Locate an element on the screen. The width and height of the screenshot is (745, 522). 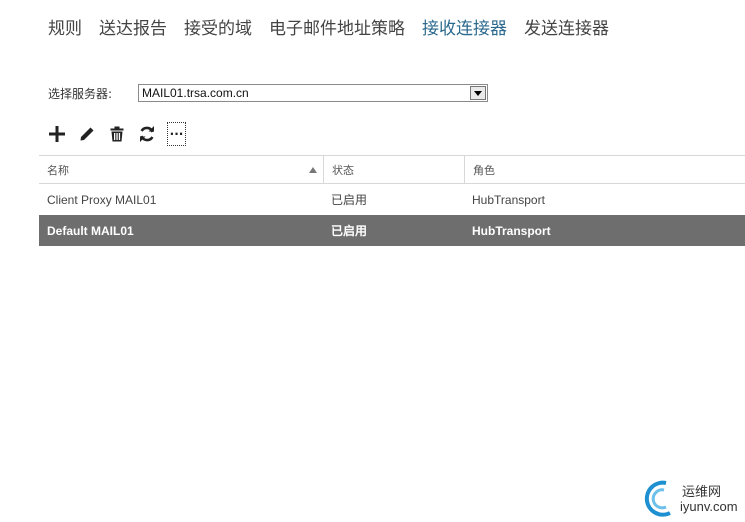
table-row: Client Proxy MAIL01 已启用 HubTransport is located at coordinates (392, 199).